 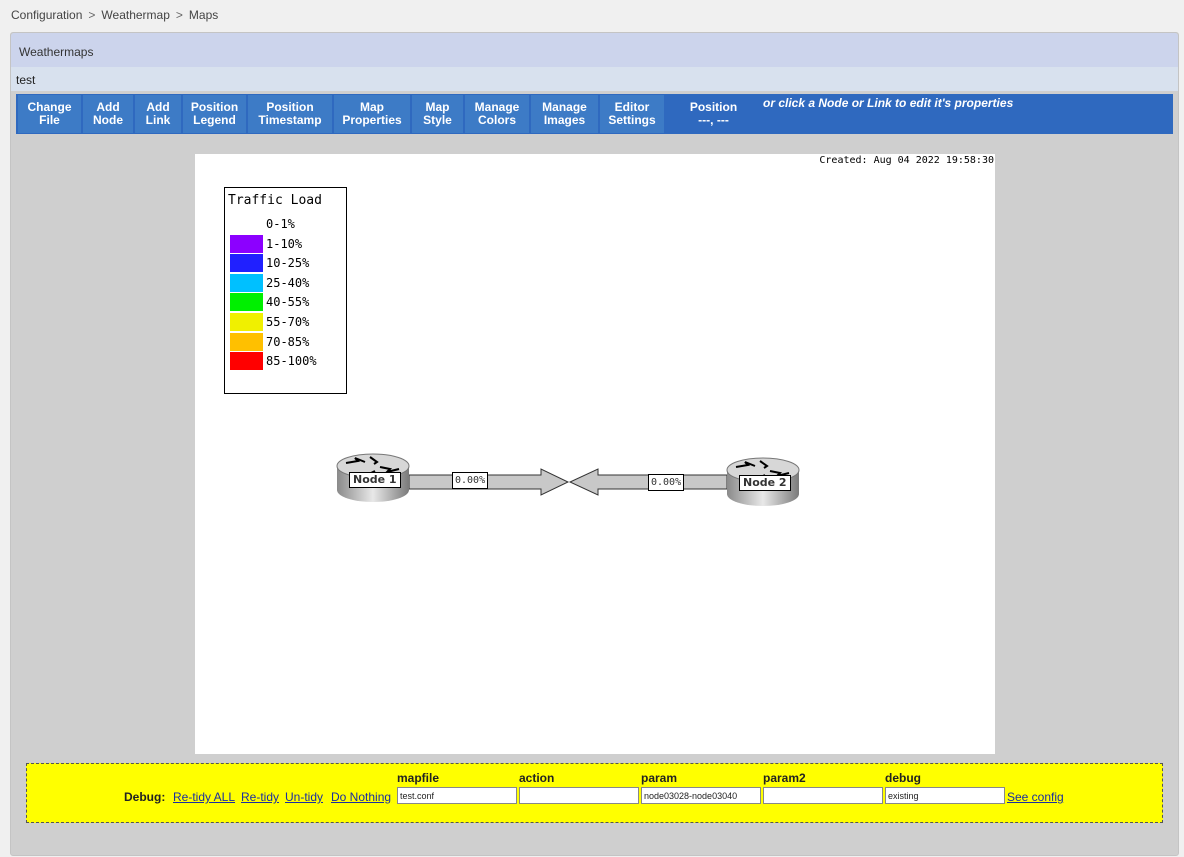 What do you see at coordinates (291, 361) in the screenshot?
I see `legend-label: 85-100%` at bounding box center [291, 361].